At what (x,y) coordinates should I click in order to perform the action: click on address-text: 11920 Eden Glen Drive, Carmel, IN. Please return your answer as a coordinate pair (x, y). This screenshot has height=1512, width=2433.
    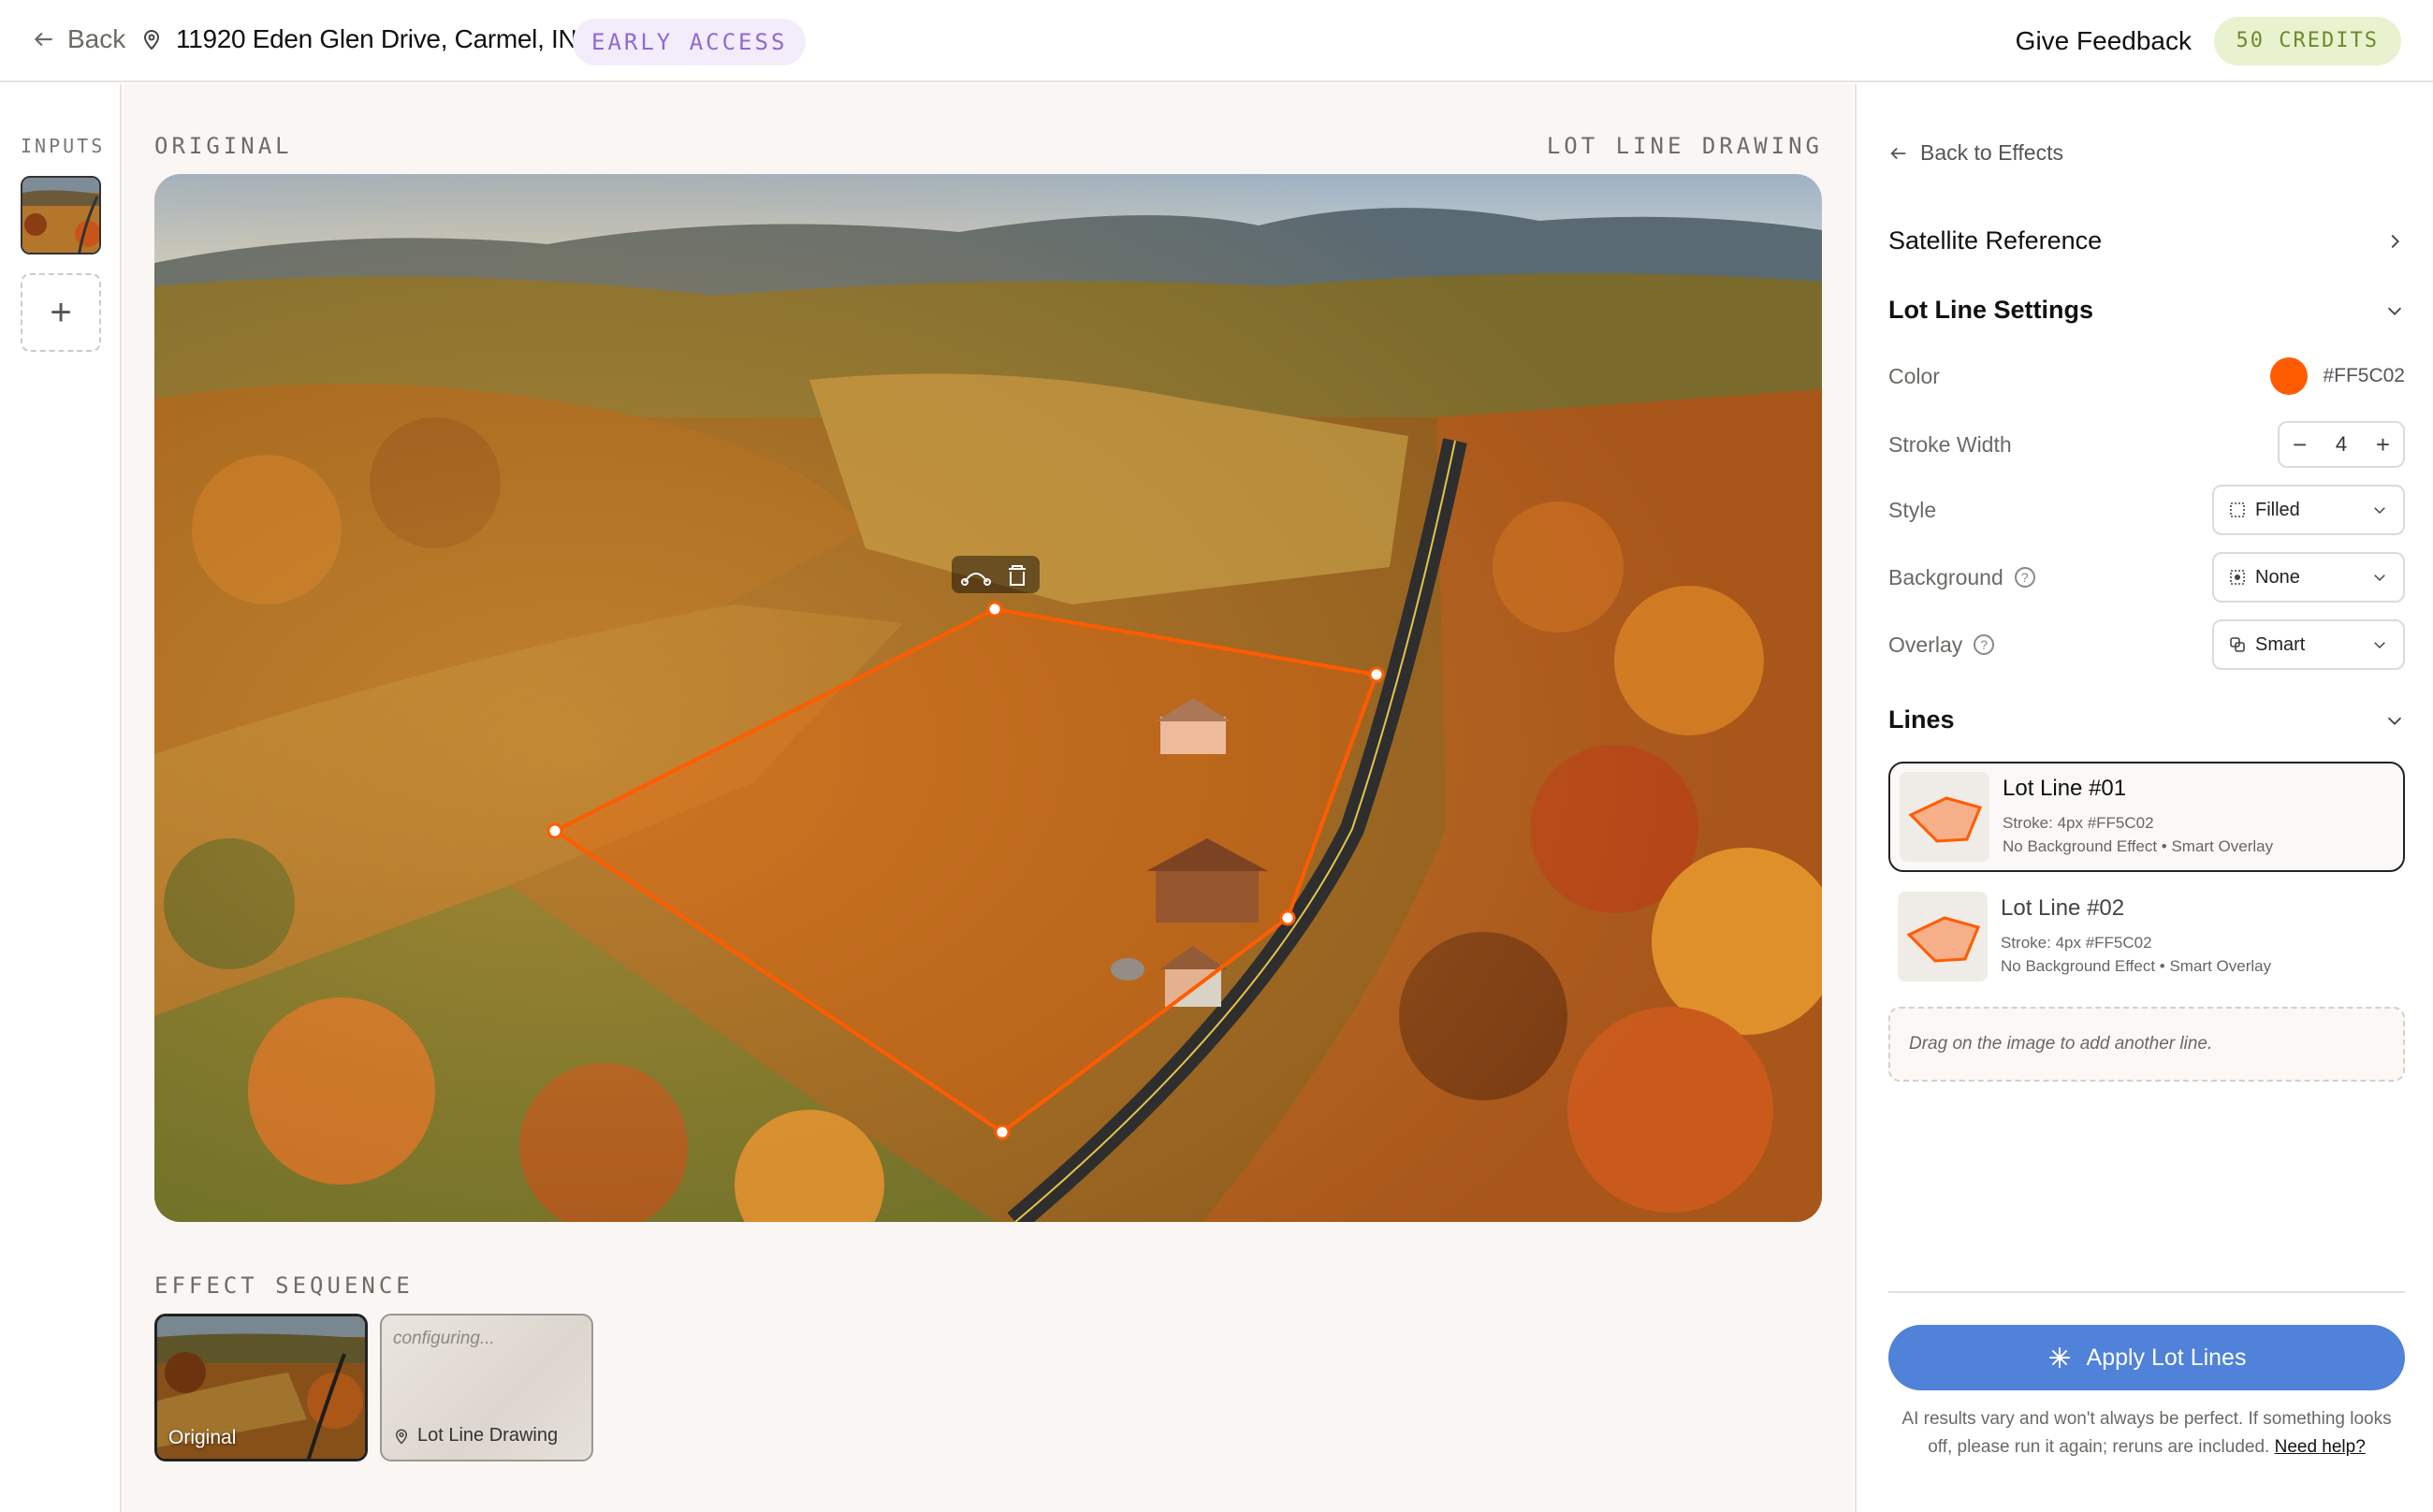
    Looking at the image, I should click on (377, 39).